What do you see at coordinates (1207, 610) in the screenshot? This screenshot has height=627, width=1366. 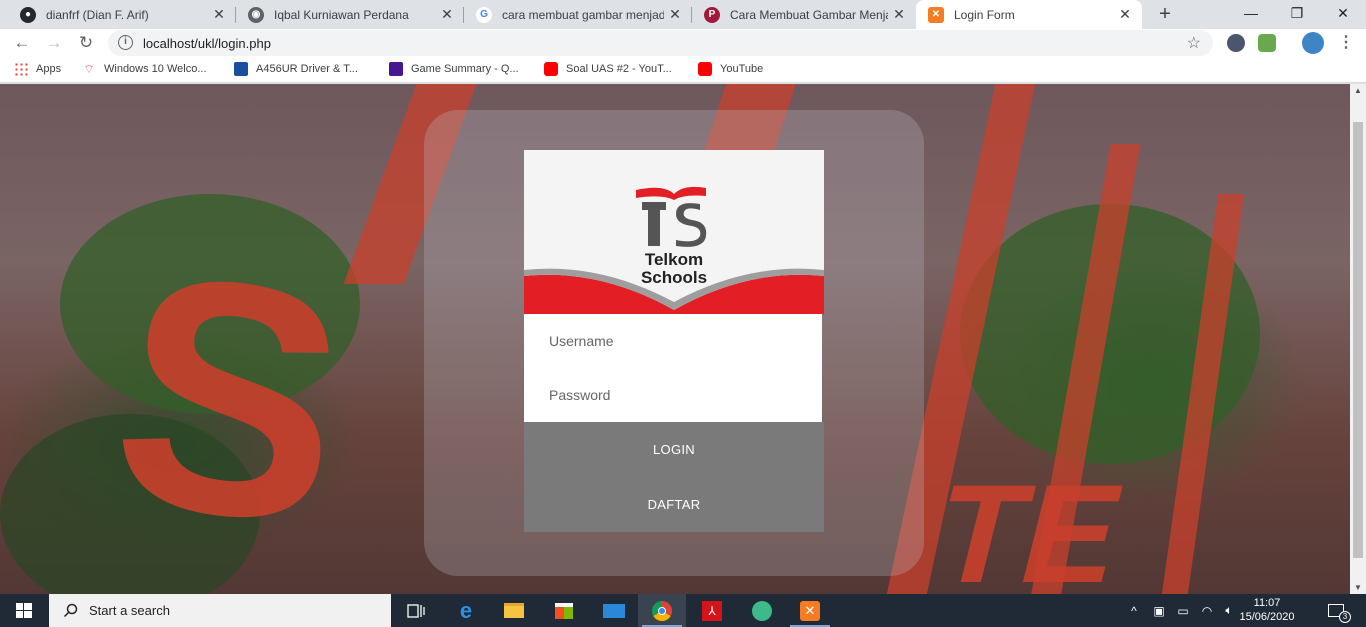 I see `wifi-icon: ◠` at bounding box center [1207, 610].